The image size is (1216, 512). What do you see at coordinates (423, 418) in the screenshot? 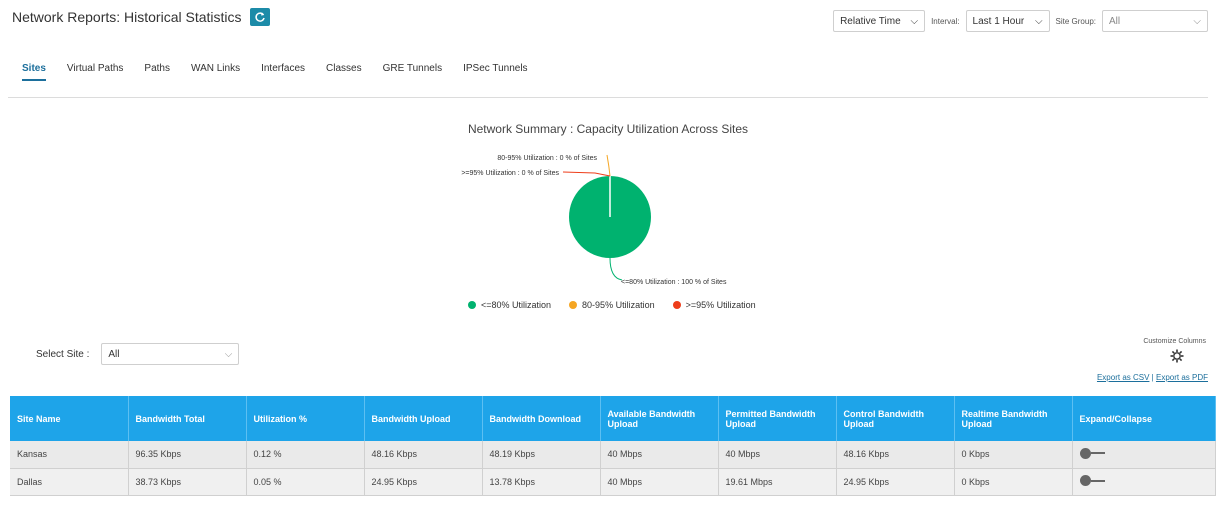
I see `column-header: Bandwidth Upload` at bounding box center [423, 418].